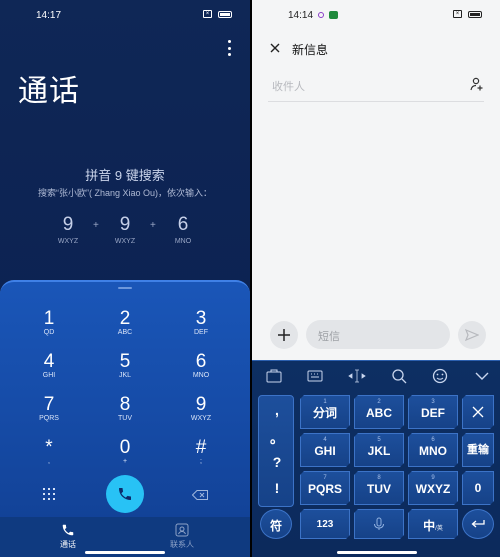  Describe the element at coordinates (276, 524) in the screenshot. I see `symbols-key: 符` at that location.